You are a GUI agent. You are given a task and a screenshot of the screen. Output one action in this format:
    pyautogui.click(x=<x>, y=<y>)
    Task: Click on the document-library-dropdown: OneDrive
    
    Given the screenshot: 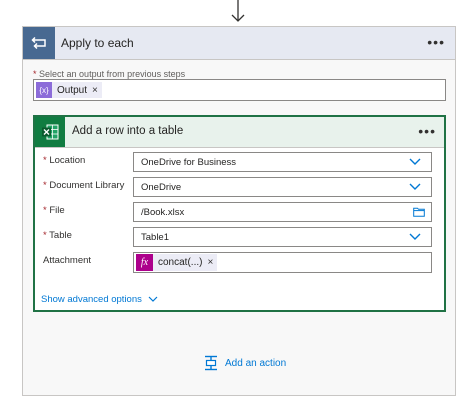 What is the action you would take?
    pyautogui.click(x=282, y=187)
    